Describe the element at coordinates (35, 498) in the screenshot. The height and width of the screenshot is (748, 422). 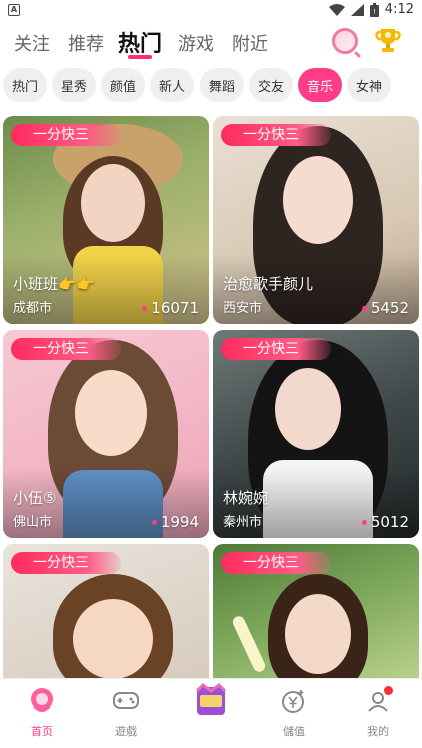
I see `streamer-name: 小伍⑤` at that location.